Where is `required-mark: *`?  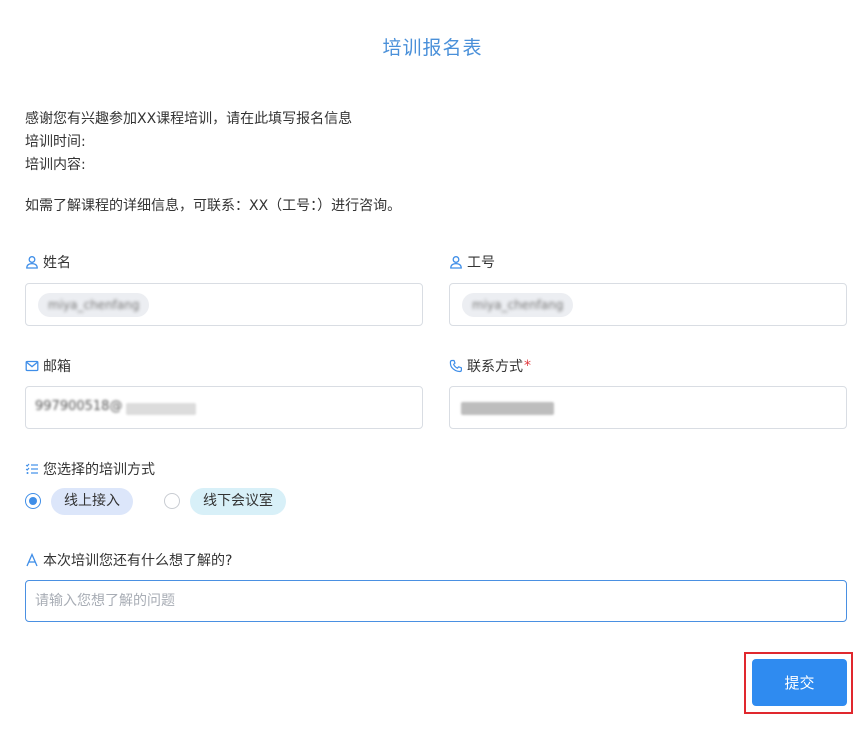 required-mark: * is located at coordinates (527, 366).